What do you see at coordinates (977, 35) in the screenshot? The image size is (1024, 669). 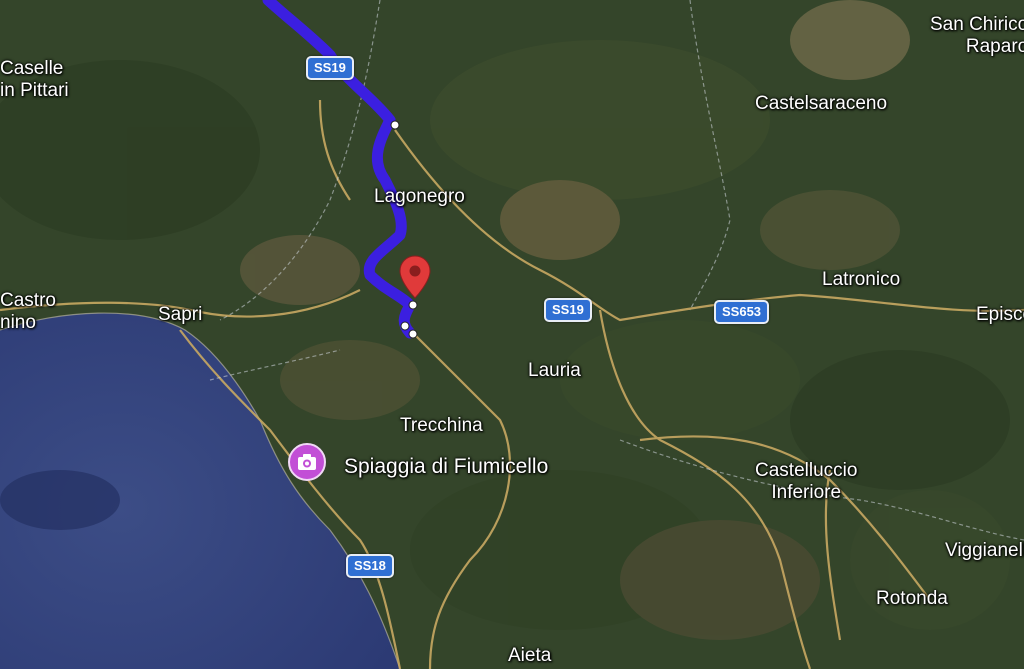 I see `place-label-san-chirico: San Chirico Raparo` at bounding box center [977, 35].